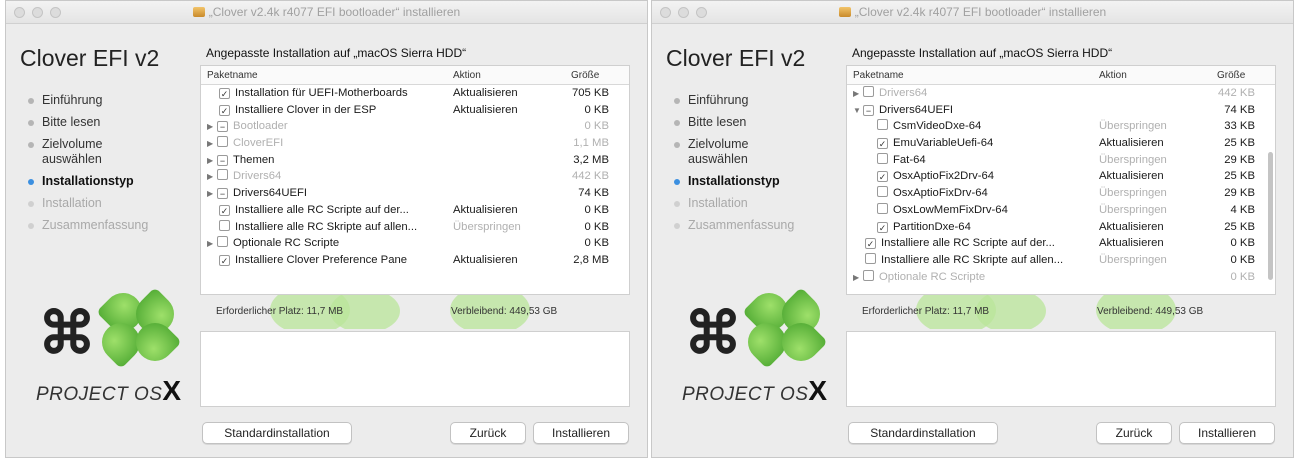  What do you see at coordinates (983, 210) in the screenshot?
I see `package-name-cell: OsxLowMemFixDrv-64` at bounding box center [983, 210].